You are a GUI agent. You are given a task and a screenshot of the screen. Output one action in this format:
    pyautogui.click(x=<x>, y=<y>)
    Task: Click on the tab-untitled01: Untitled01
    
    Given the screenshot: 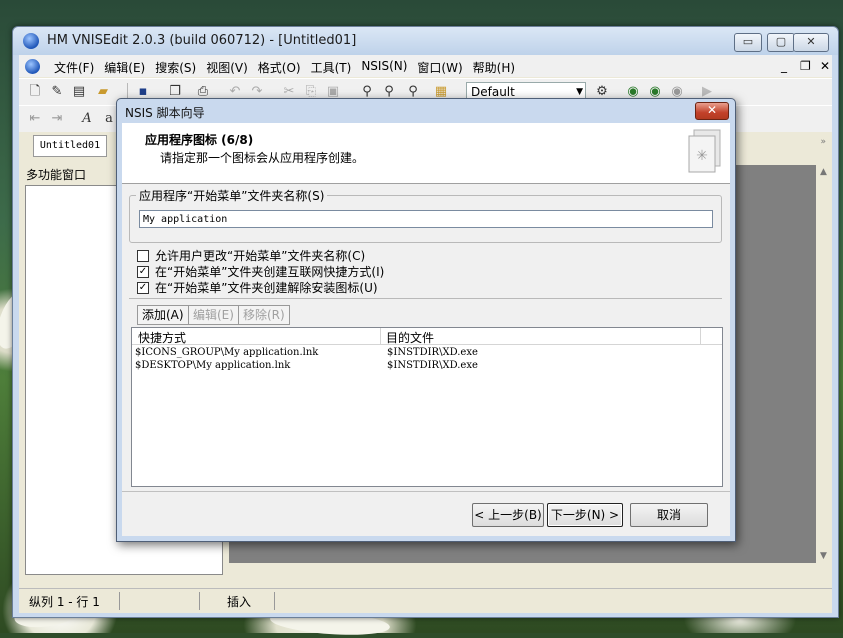 What is the action you would take?
    pyautogui.click(x=70, y=146)
    